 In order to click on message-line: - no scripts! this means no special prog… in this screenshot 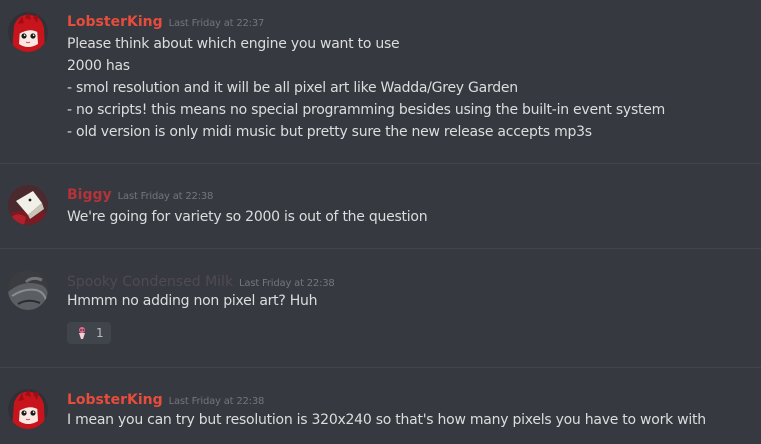, I will do `click(366, 110)`.